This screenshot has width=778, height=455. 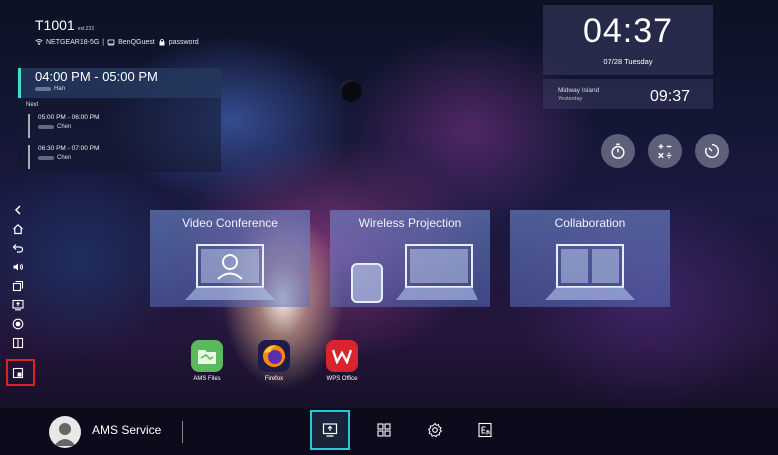 I want to click on record-icon, so click(x=18, y=324).